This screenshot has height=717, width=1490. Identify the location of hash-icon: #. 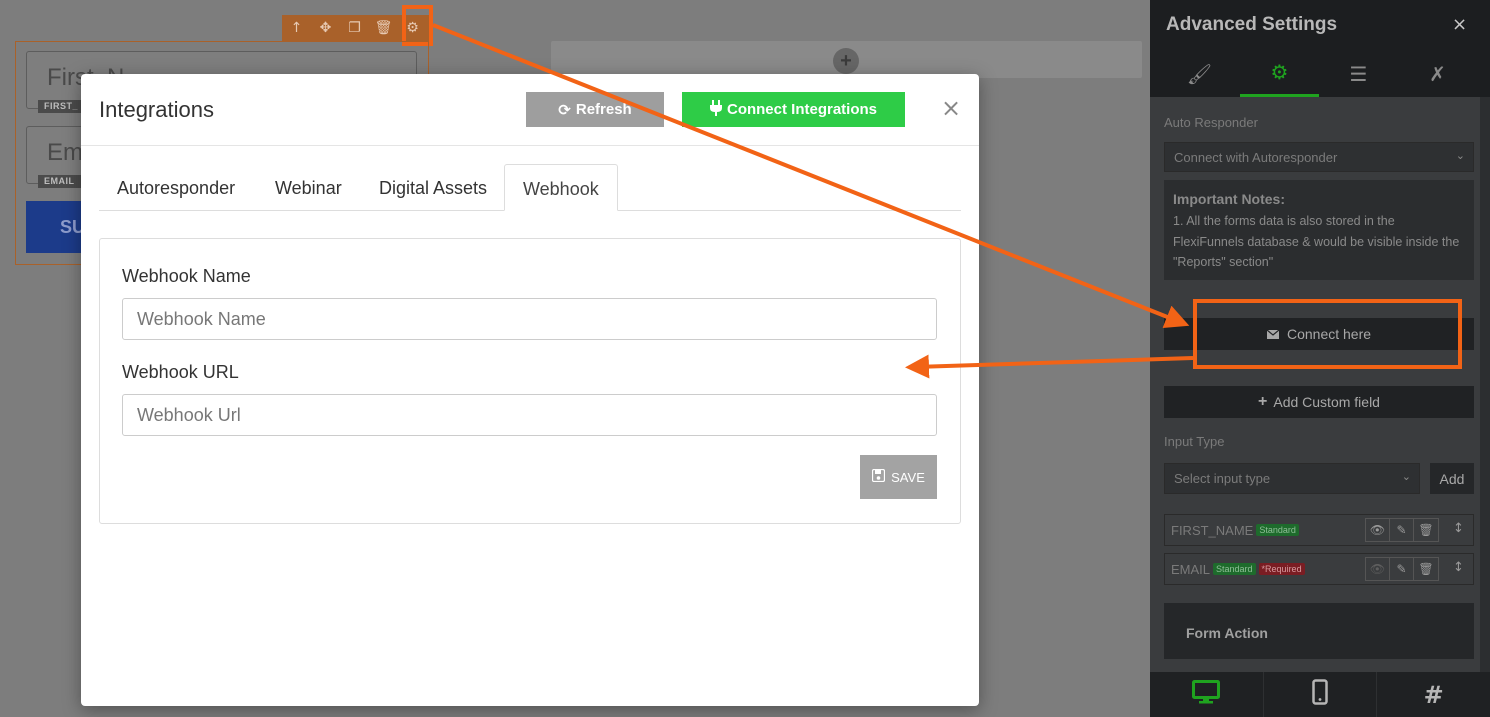
(1433, 694).